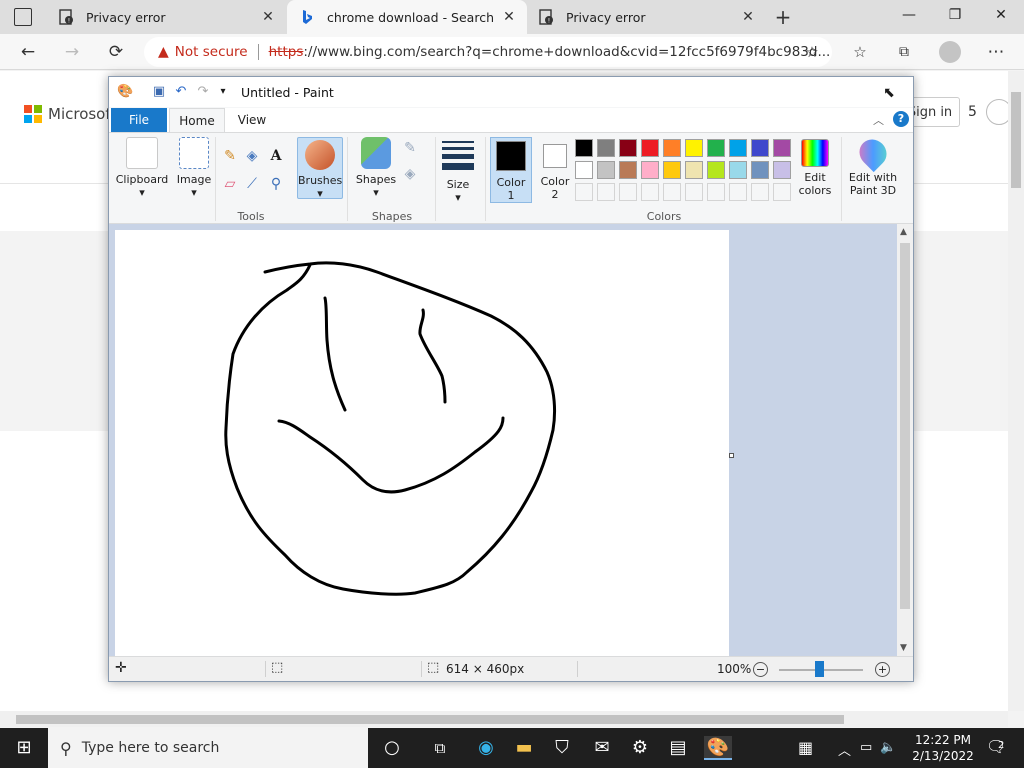 This screenshot has height=768, width=1024. I want to click on magnifier-icon: ⚲, so click(276, 184).